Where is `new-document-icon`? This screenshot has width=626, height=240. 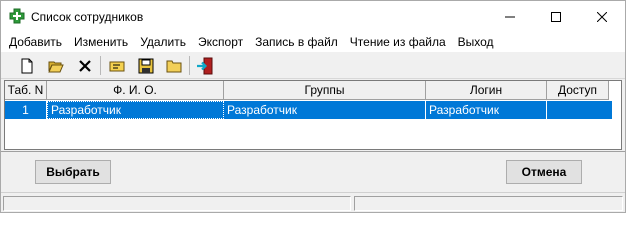 new-document-icon is located at coordinates (26, 66).